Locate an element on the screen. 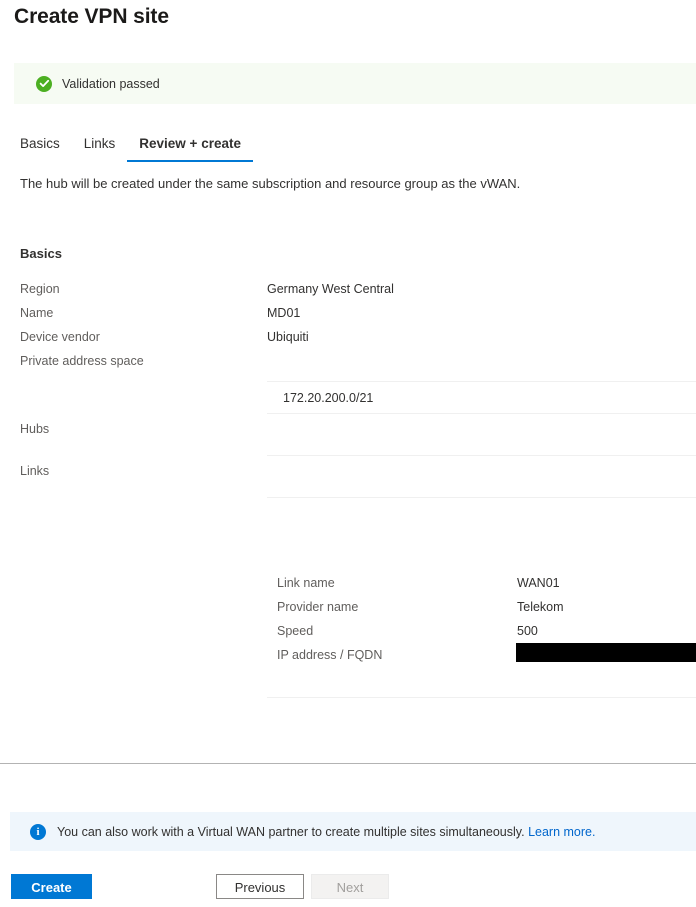 This screenshot has width=696, height=907. tab-links: Links is located at coordinates (100, 149).